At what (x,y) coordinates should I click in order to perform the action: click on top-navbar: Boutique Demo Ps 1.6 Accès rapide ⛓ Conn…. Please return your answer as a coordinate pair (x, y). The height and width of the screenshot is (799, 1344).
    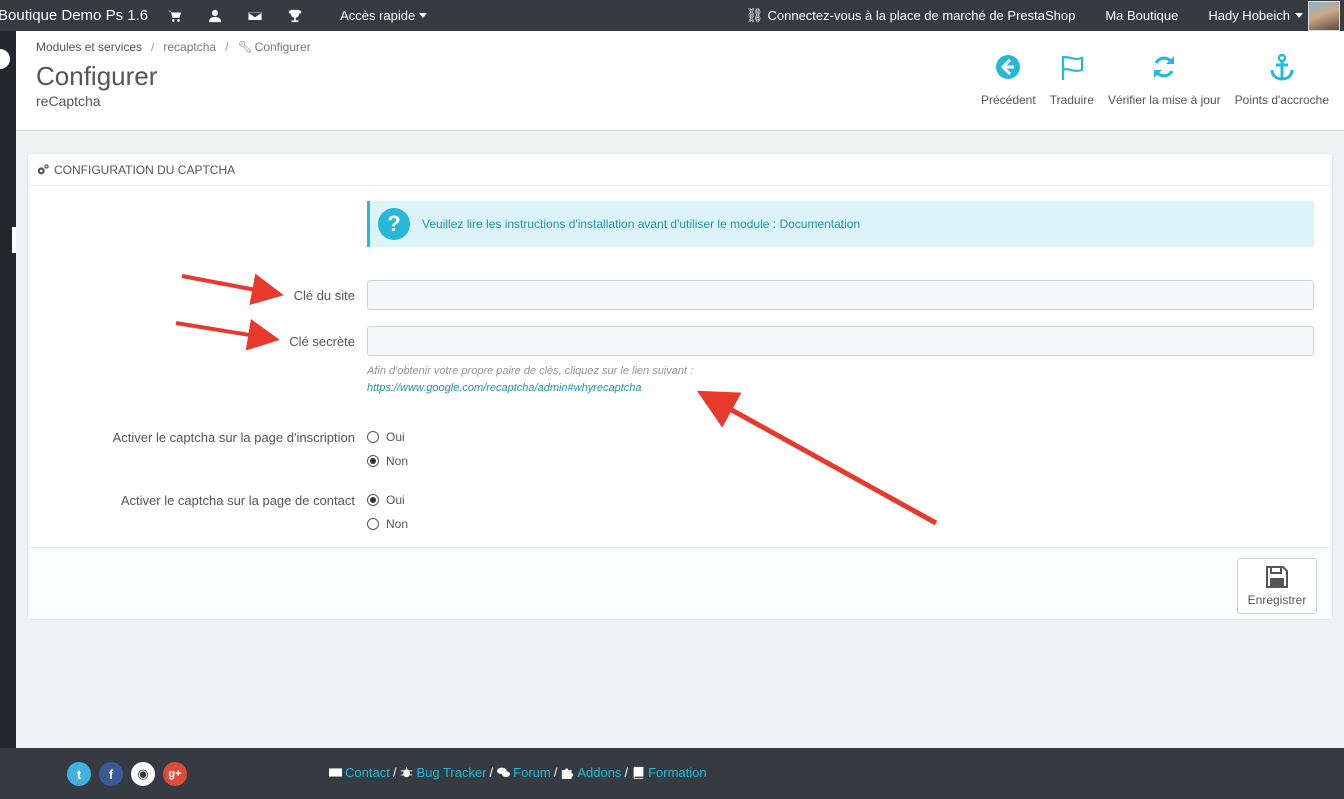
    Looking at the image, I should click on (672, 15).